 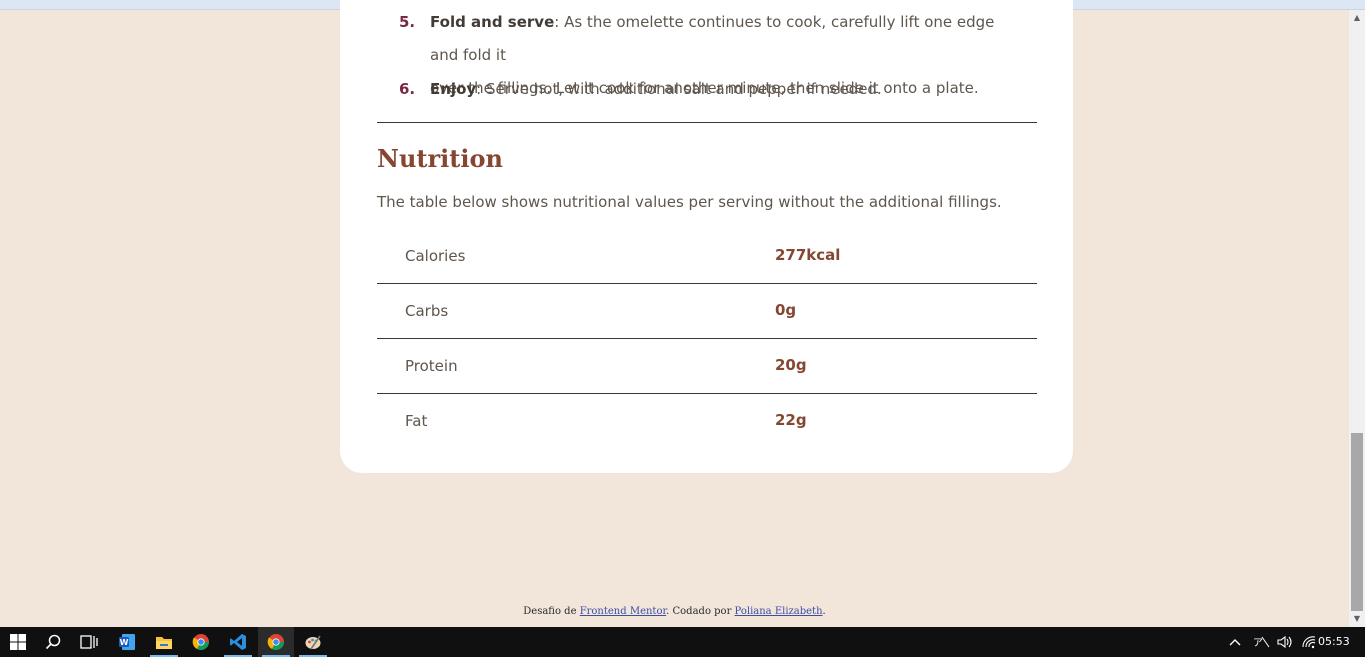 What do you see at coordinates (700, 611) in the screenshot?
I see `footer-text: . Codado por` at bounding box center [700, 611].